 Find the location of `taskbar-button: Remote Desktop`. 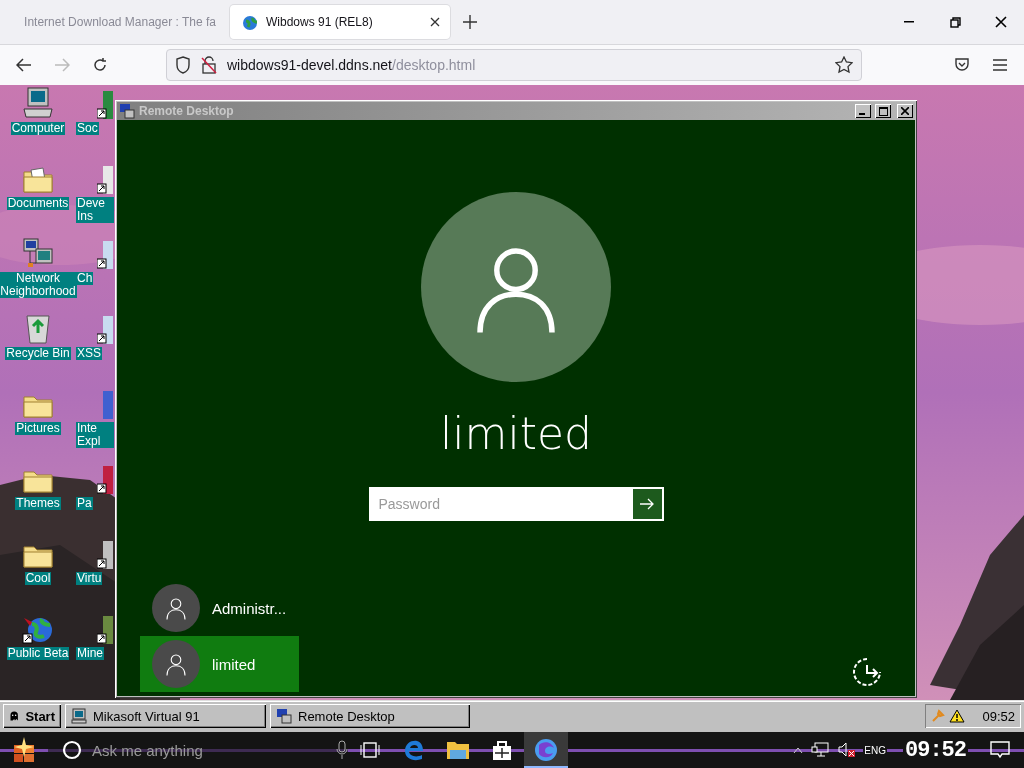

taskbar-button: Remote Desktop is located at coordinates (370, 716).